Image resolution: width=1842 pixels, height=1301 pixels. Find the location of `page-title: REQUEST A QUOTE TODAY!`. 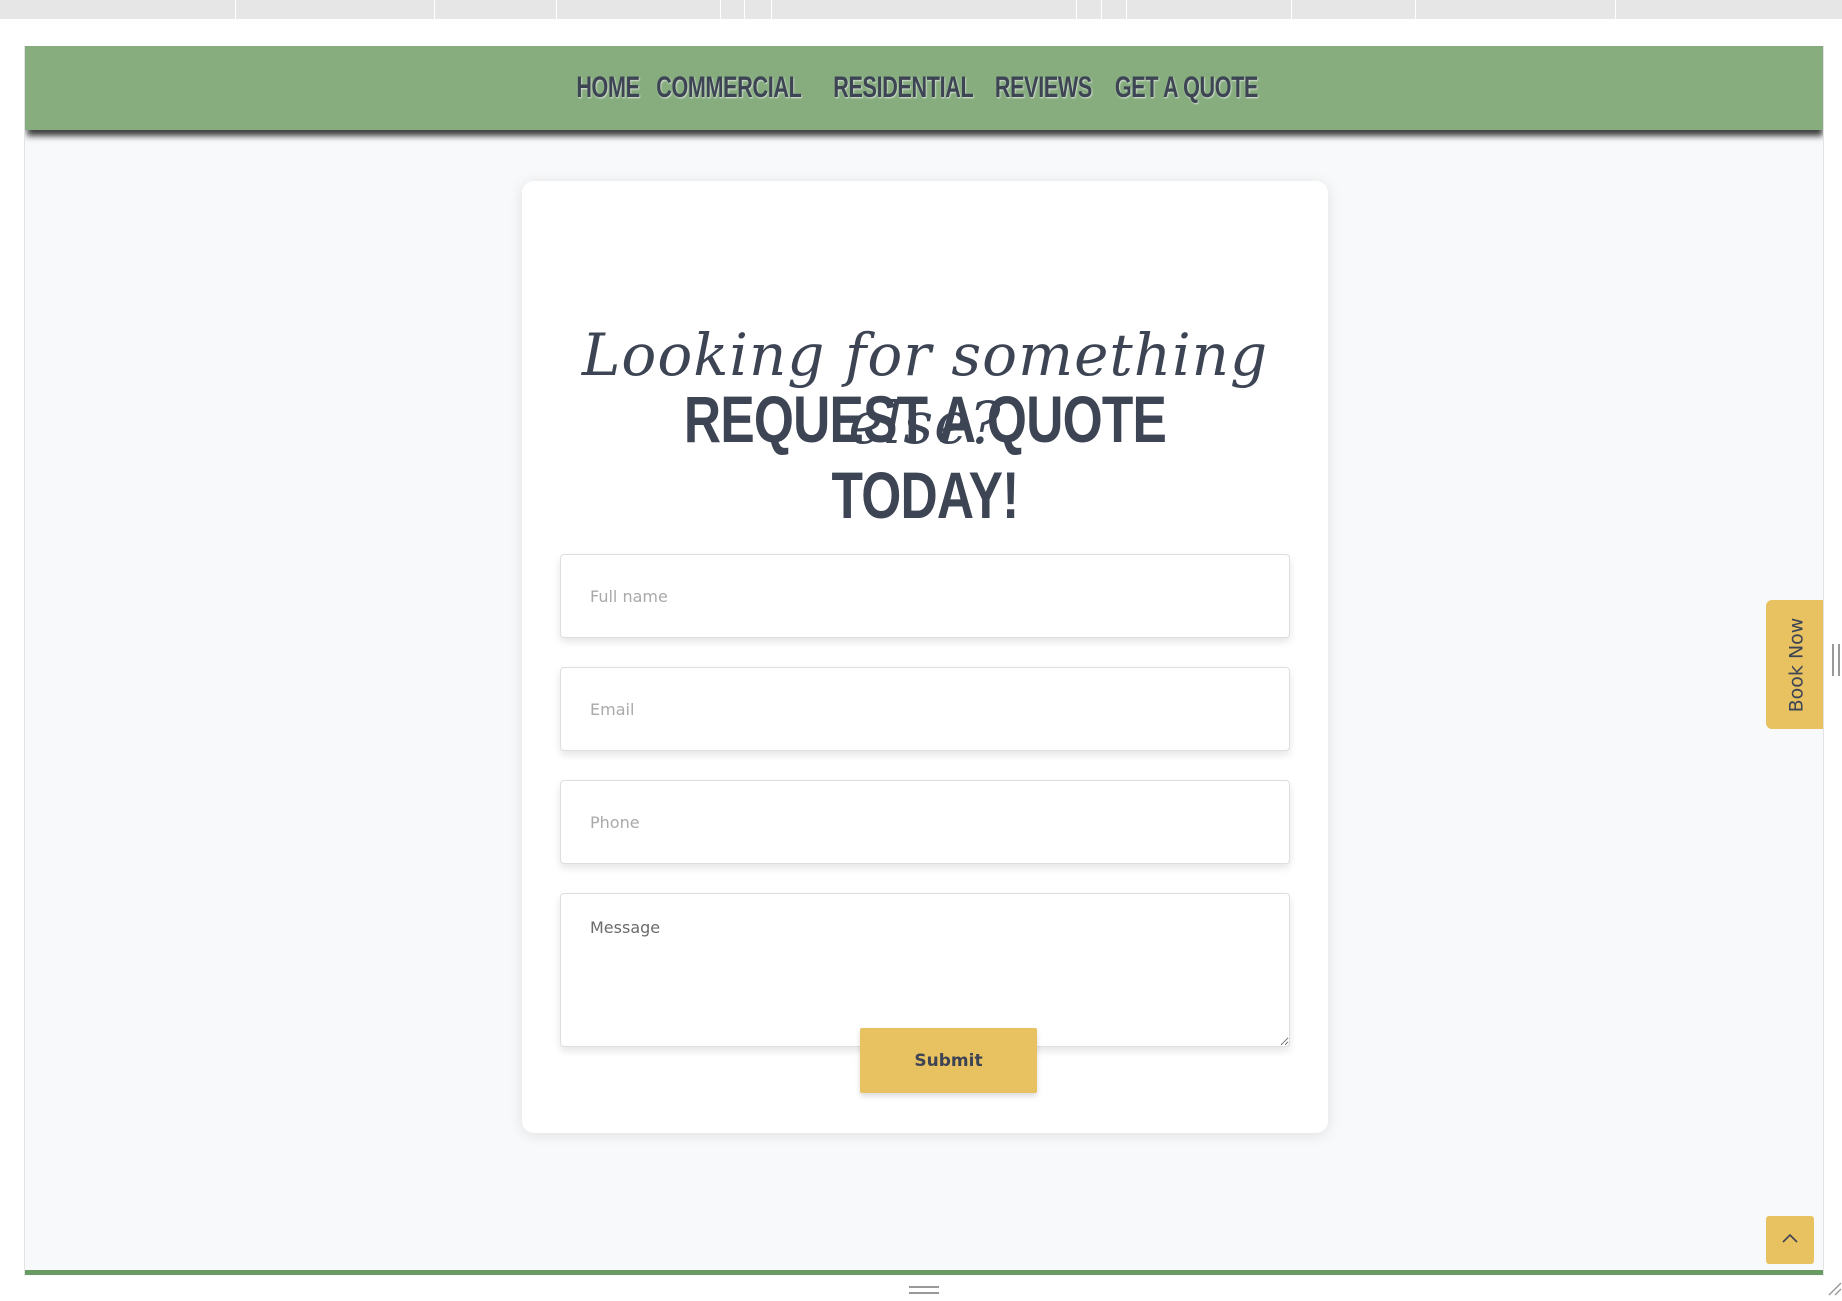

page-title: REQUEST A QUOTE TODAY! is located at coordinates (925, 457).